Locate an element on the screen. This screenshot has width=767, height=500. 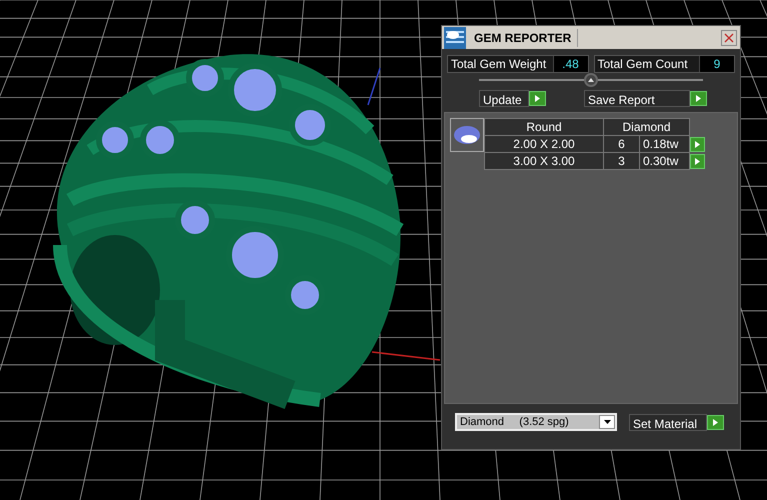
dropdown-arrow-button is located at coordinates (607, 422).